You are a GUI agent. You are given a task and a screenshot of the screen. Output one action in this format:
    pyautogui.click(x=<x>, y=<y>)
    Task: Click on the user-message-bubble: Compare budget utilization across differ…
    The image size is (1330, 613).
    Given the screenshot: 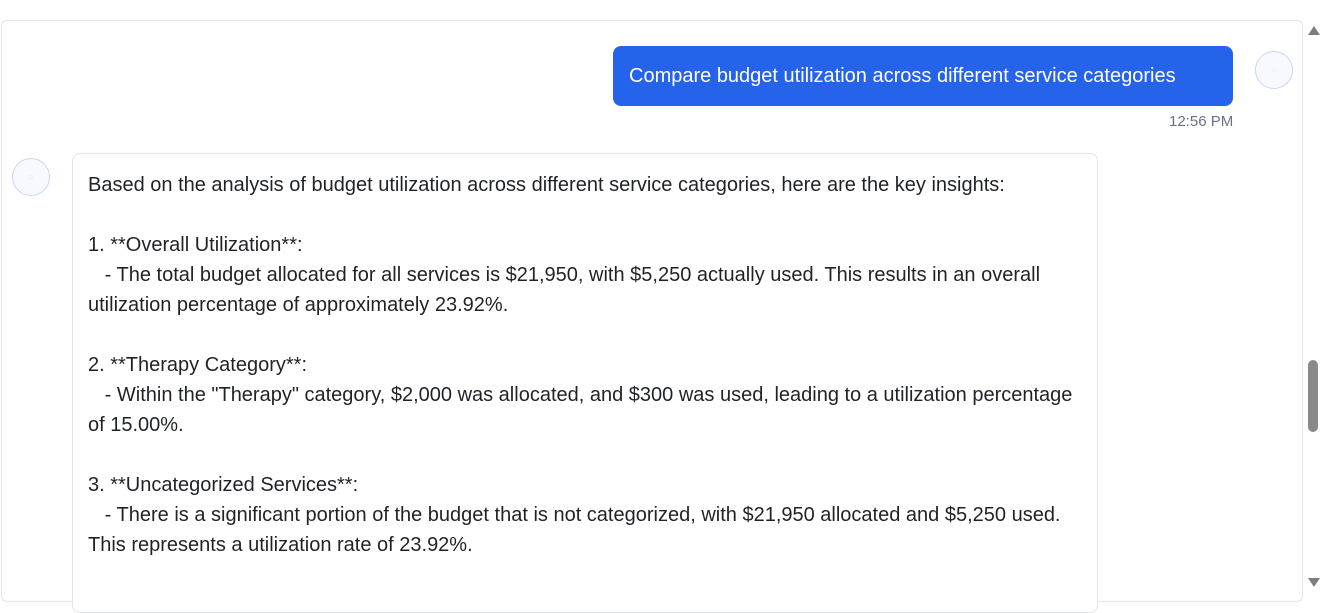 What is the action you would take?
    pyautogui.click(x=923, y=76)
    